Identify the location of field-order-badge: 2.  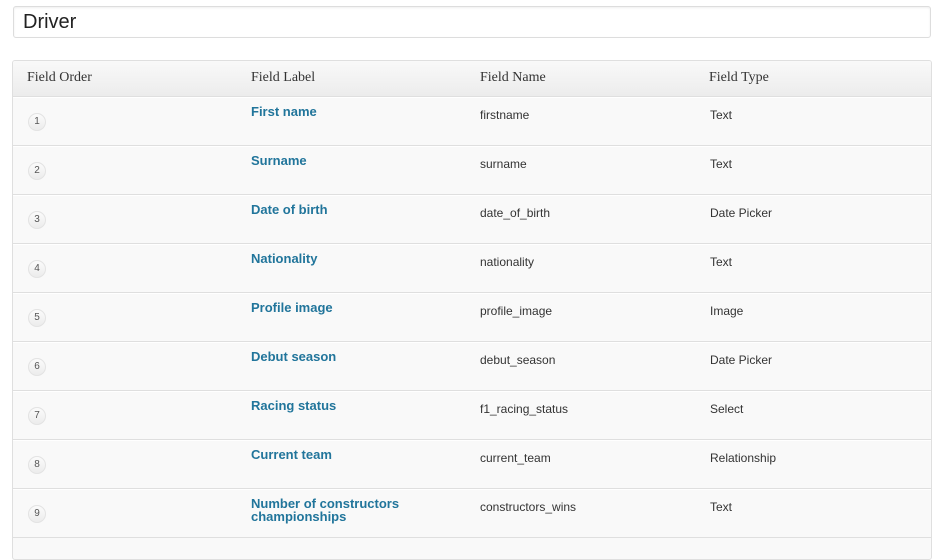
(37, 171).